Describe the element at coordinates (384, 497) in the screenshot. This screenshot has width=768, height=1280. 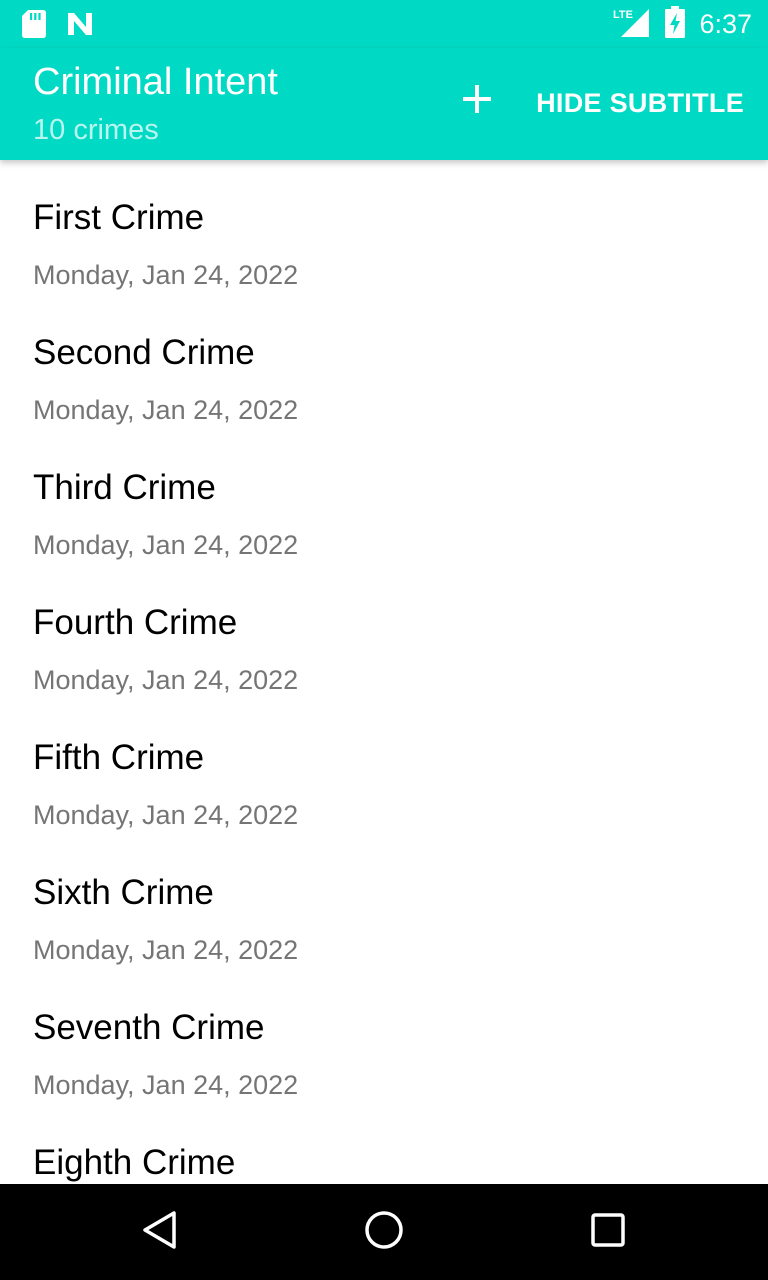
I see `crime-list-item: Third Crime Monday, Jan 24, 2022` at that location.